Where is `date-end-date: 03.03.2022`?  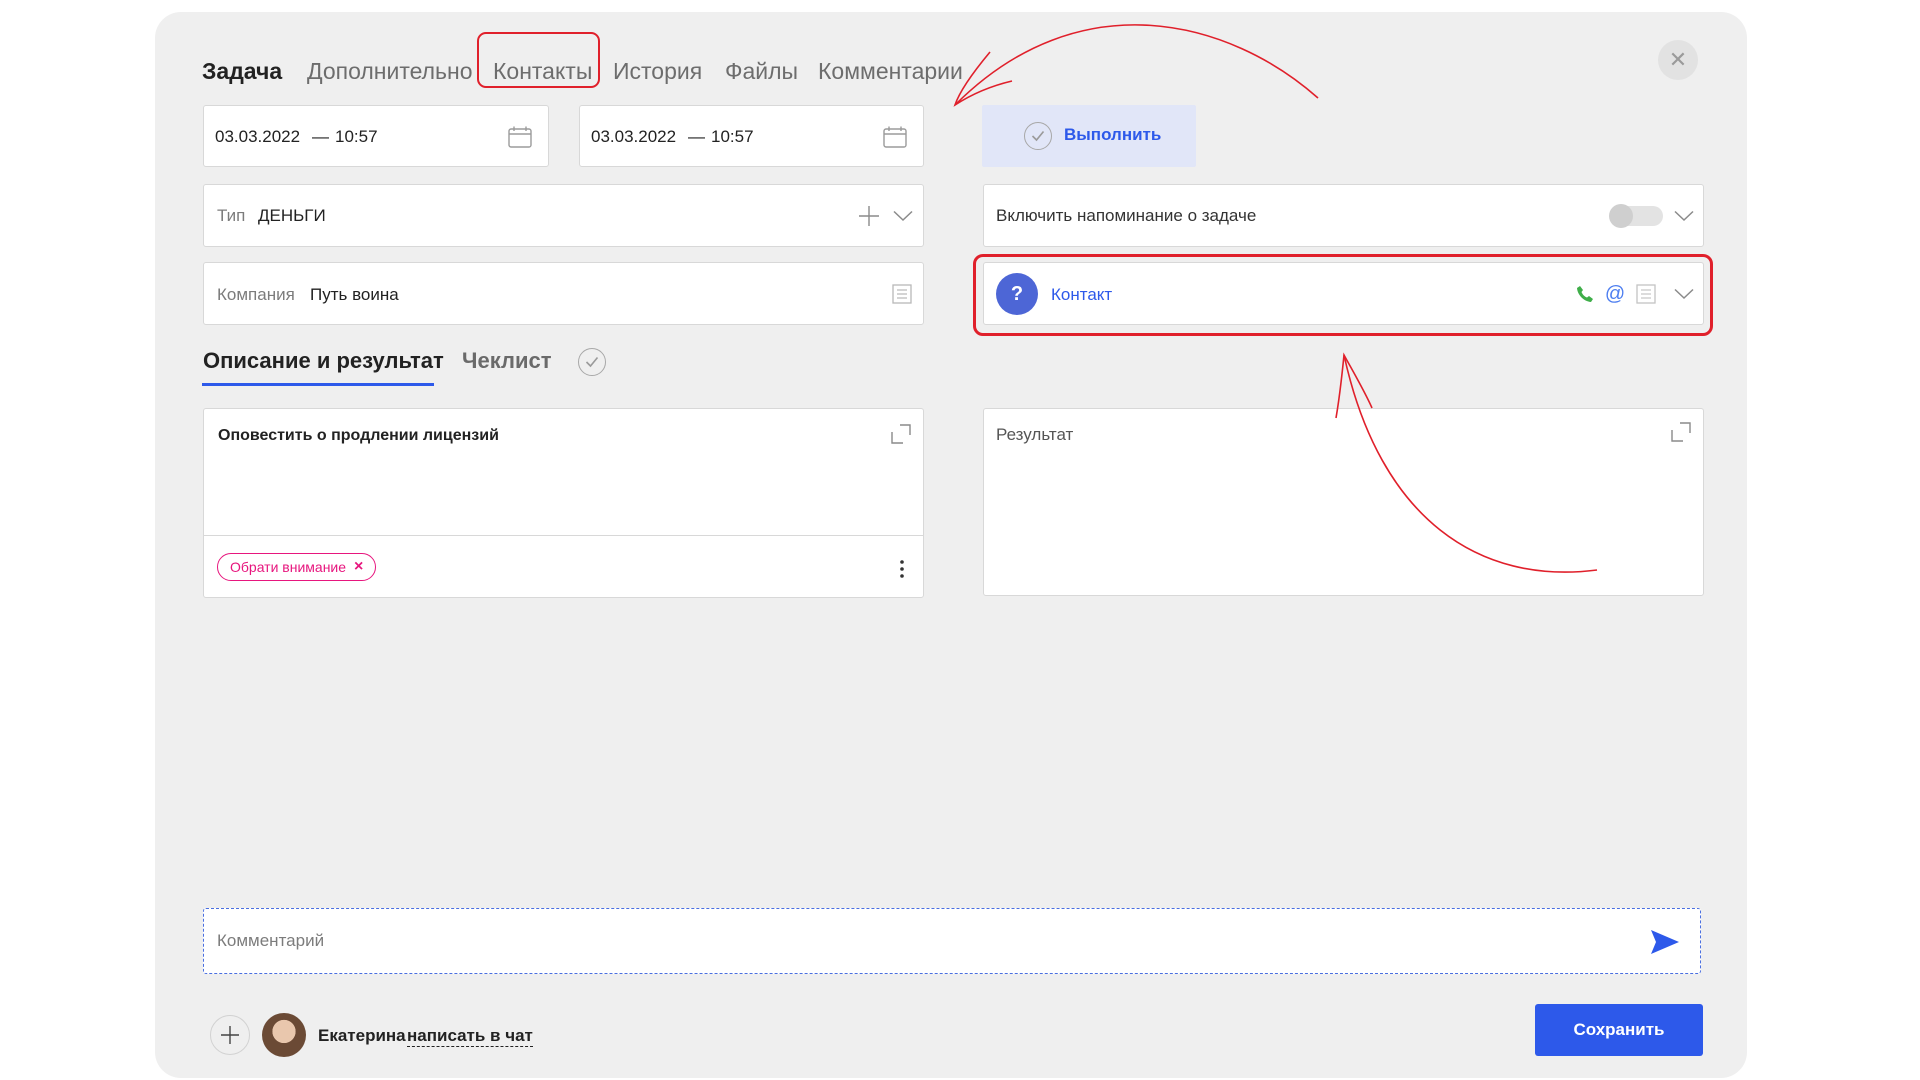
date-end-date: 03.03.2022 is located at coordinates (634, 136).